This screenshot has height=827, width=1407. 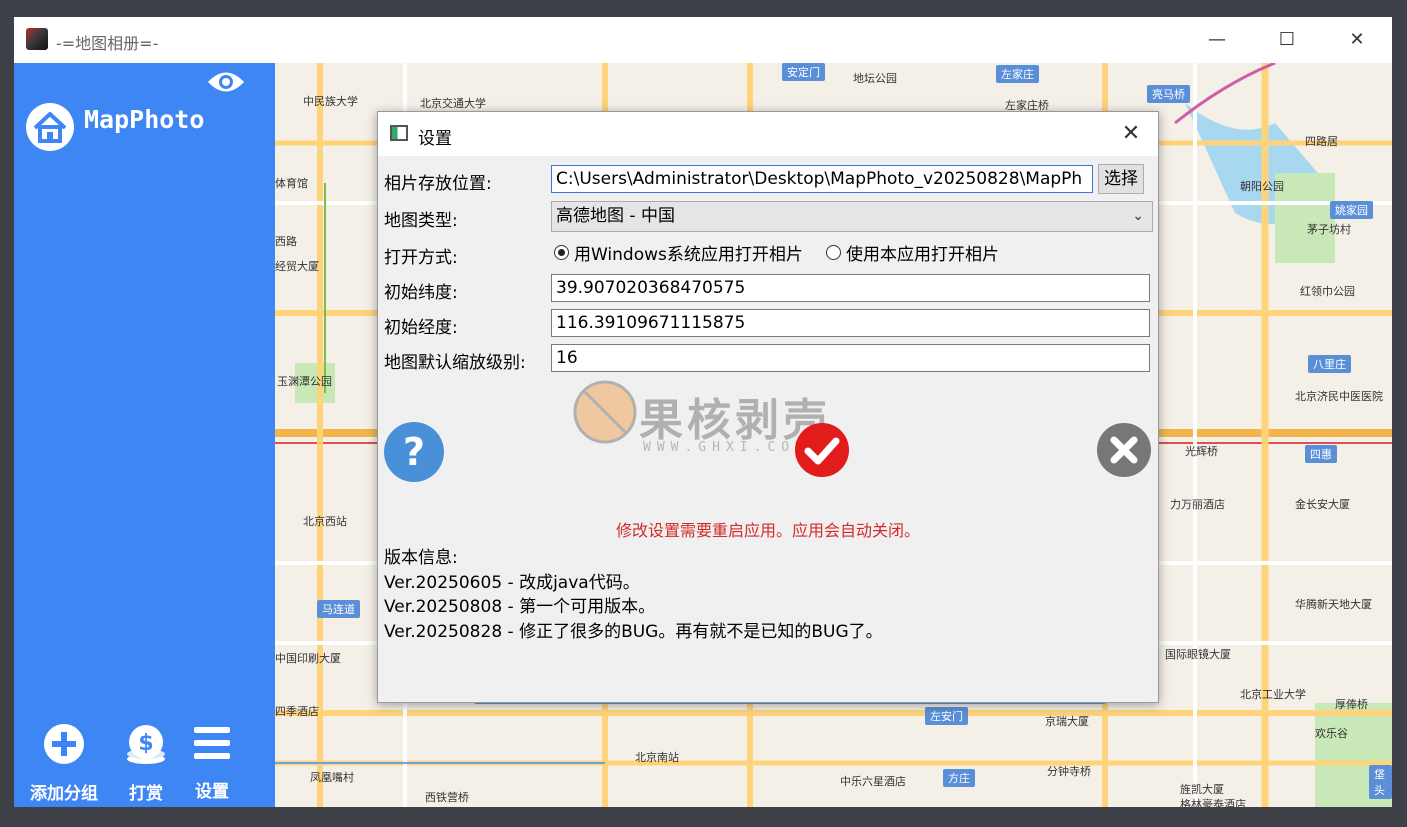 What do you see at coordinates (1213, 803) in the screenshot?
I see `map-label: 格林豪泰酒店` at bounding box center [1213, 803].